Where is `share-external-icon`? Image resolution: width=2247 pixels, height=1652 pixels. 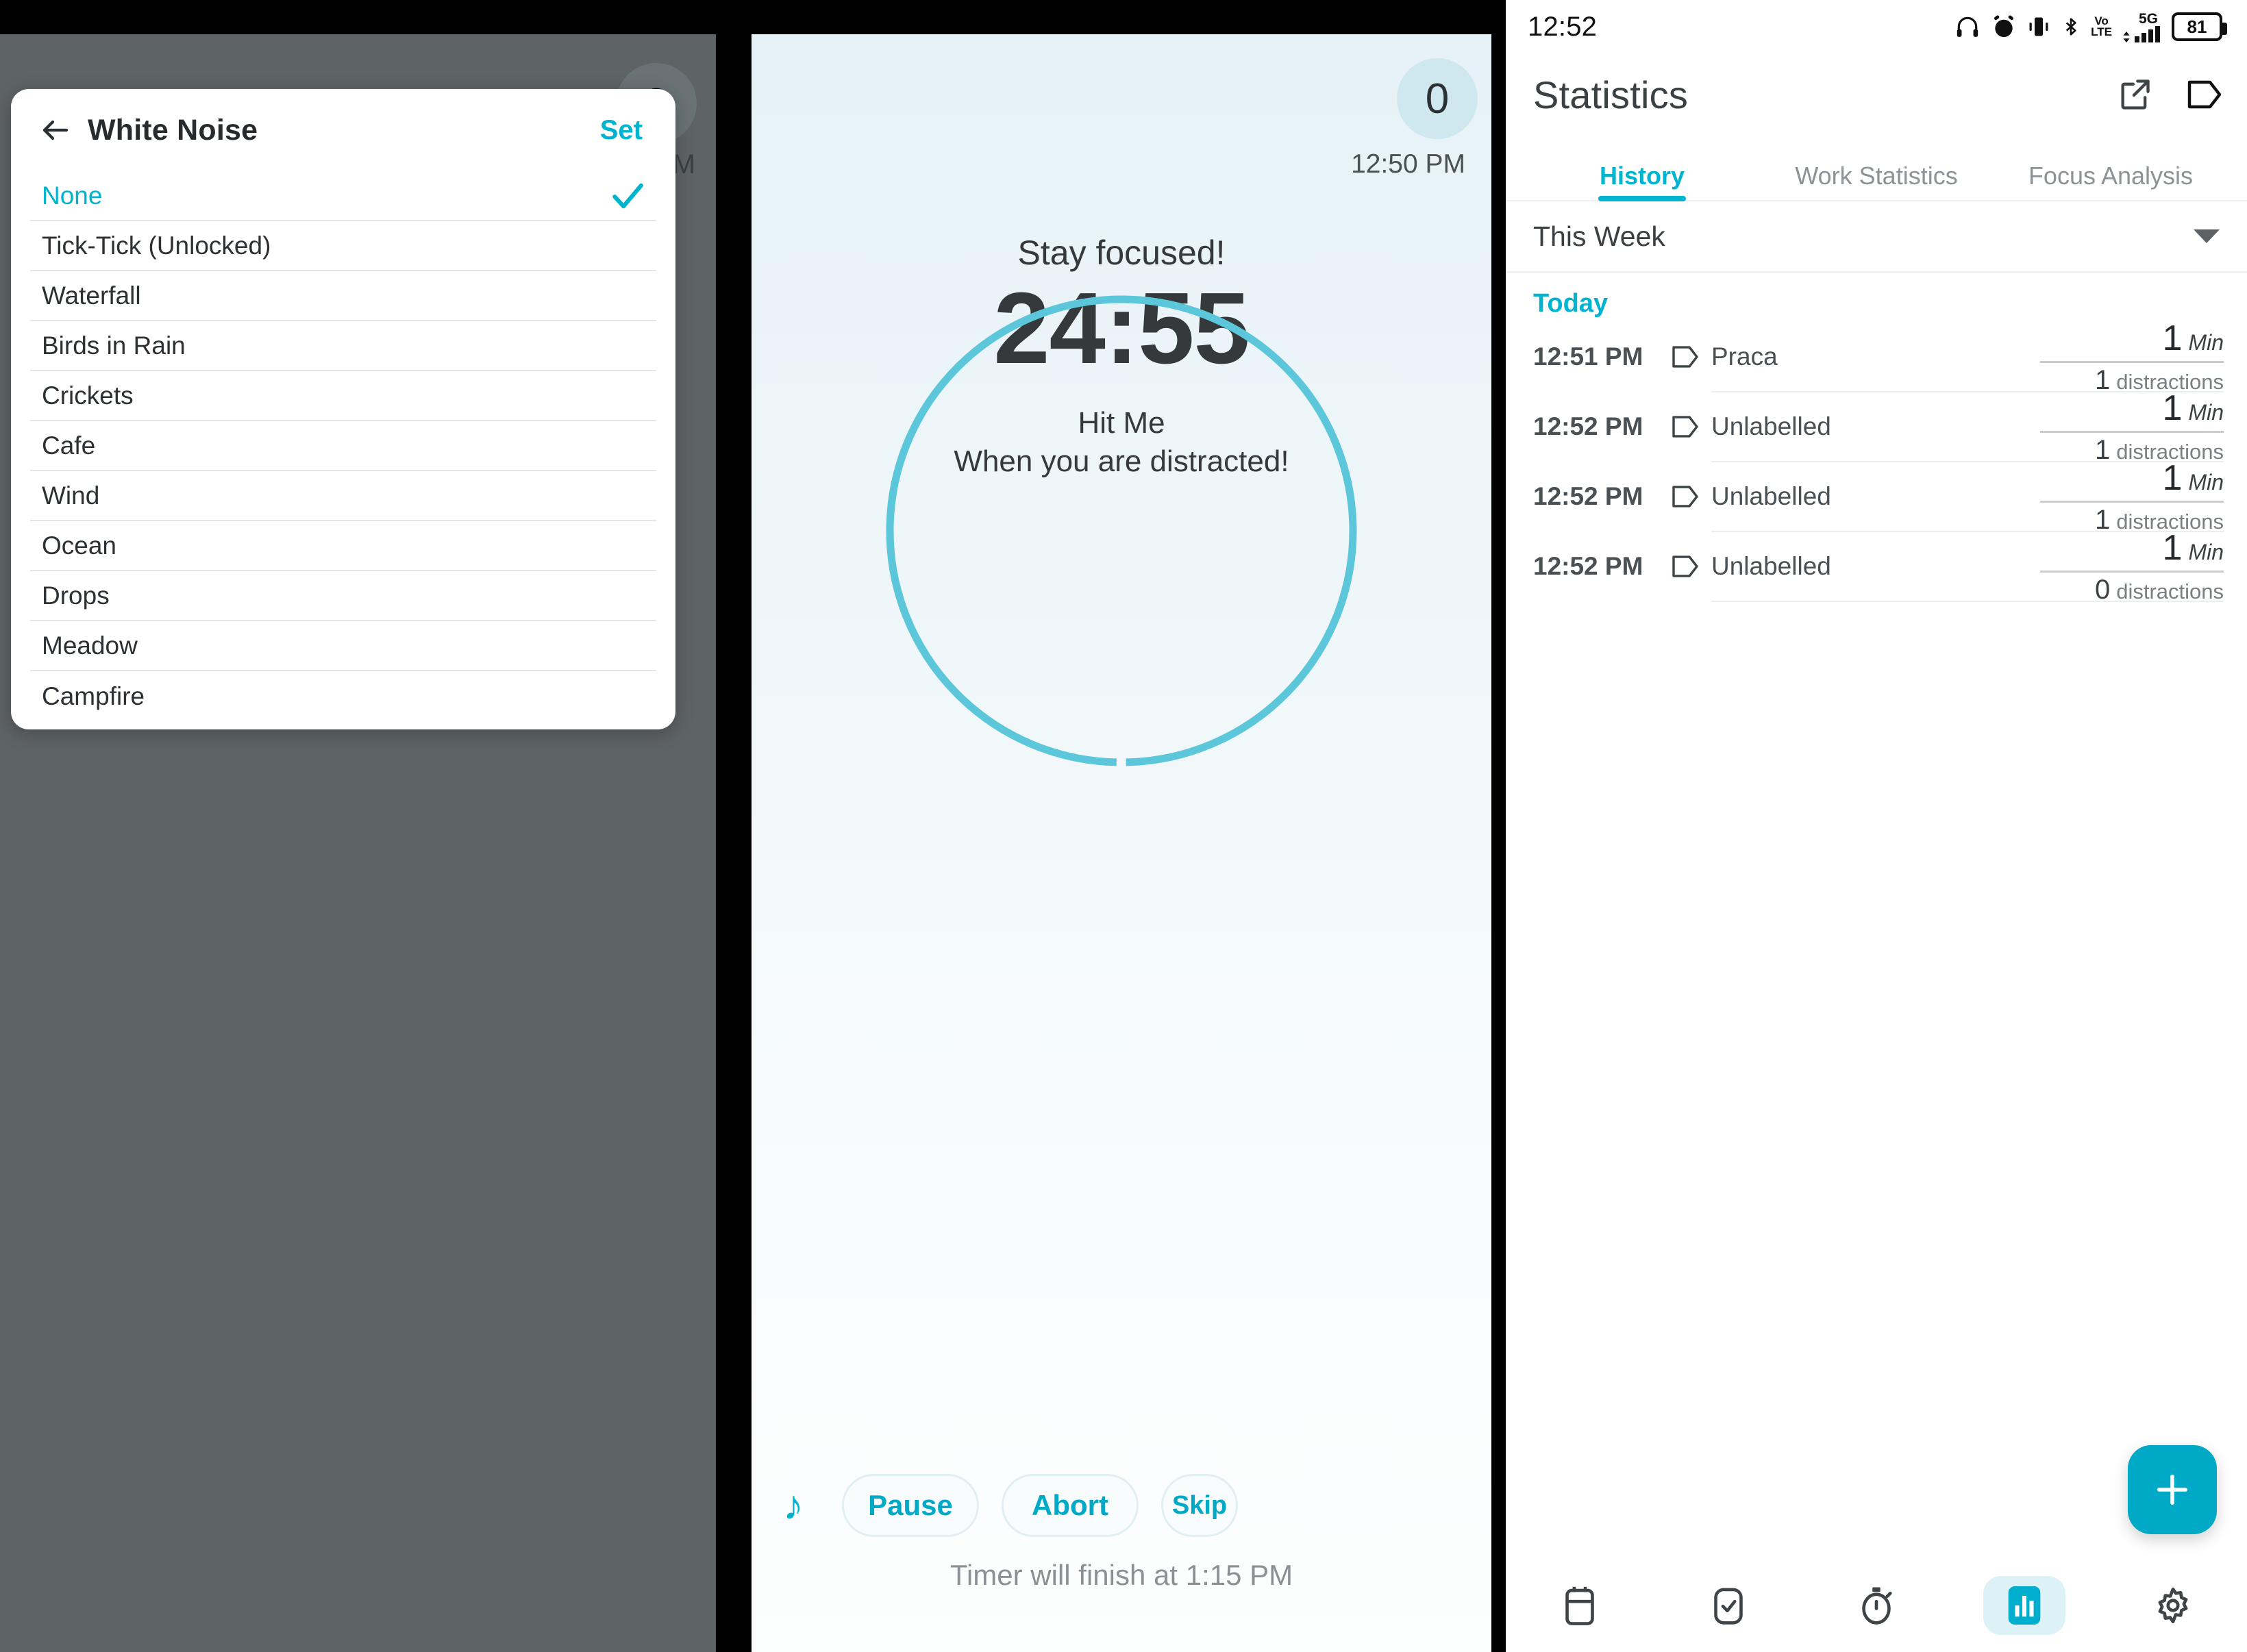
share-external-icon is located at coordinates (2134, 94).